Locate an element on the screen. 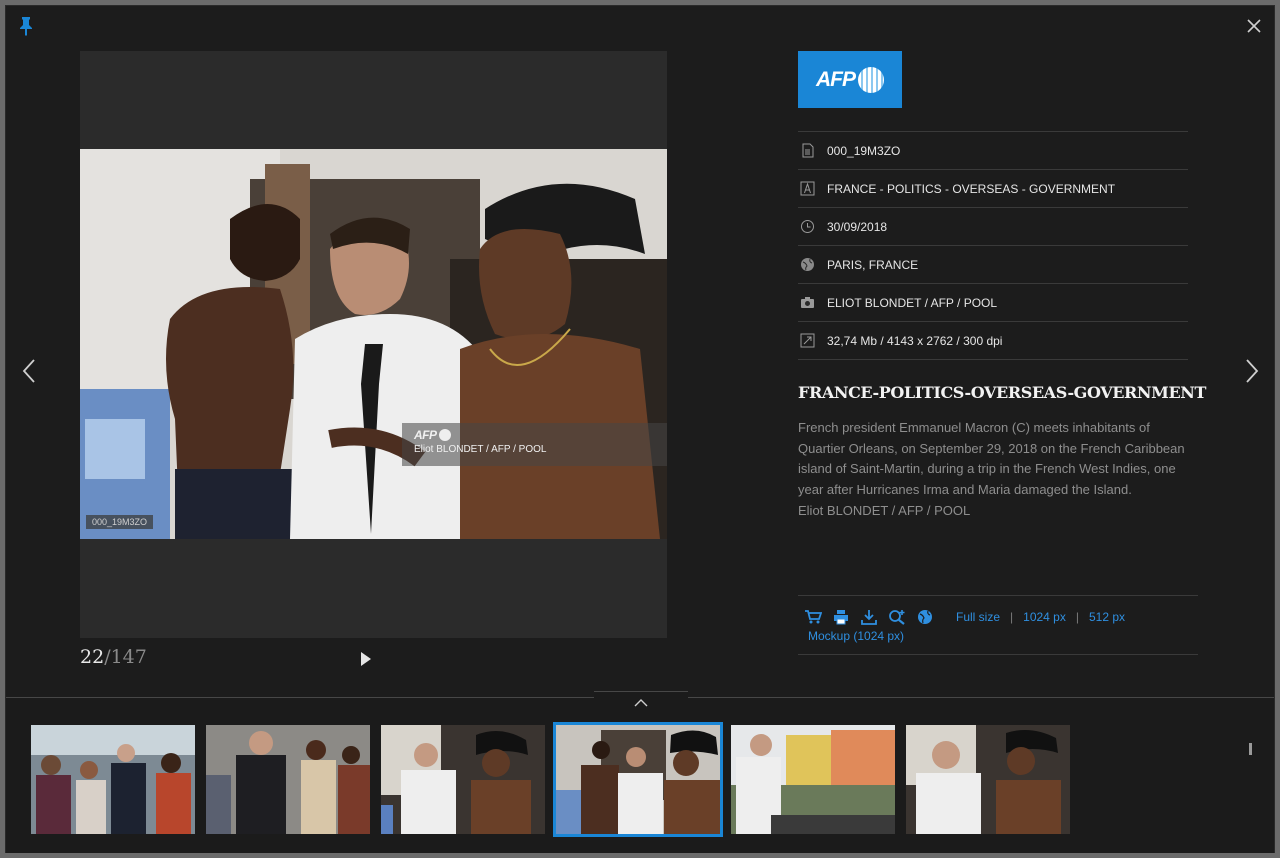 The height and width of the screenshot is (858, 1280). globe-icon is located at coordinates (925, 617).